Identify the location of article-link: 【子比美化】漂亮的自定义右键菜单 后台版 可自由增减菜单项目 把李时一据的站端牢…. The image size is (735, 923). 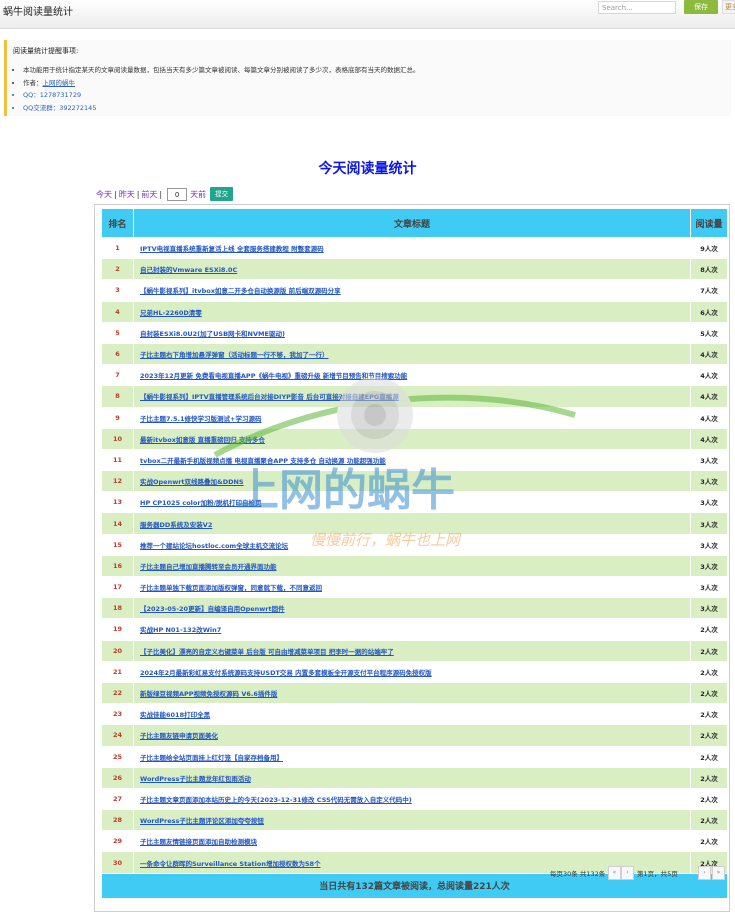
(267, 652).